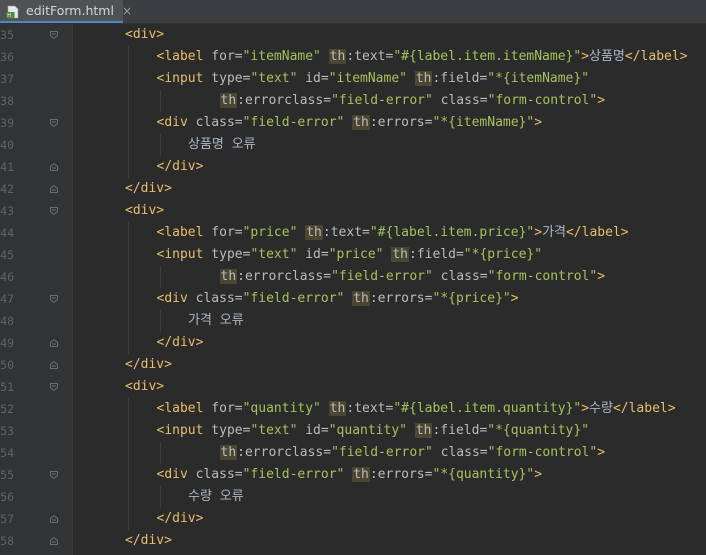  I want to click on line-number: 35, so click(7, 35).